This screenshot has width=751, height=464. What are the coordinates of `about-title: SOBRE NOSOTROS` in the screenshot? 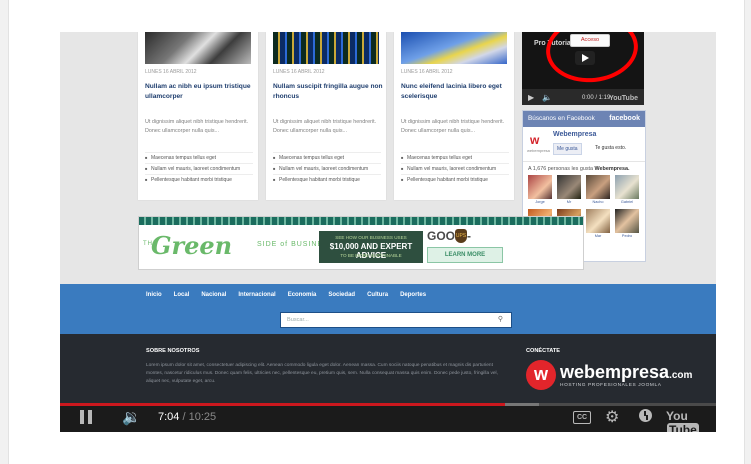 It's located at (173, 351).